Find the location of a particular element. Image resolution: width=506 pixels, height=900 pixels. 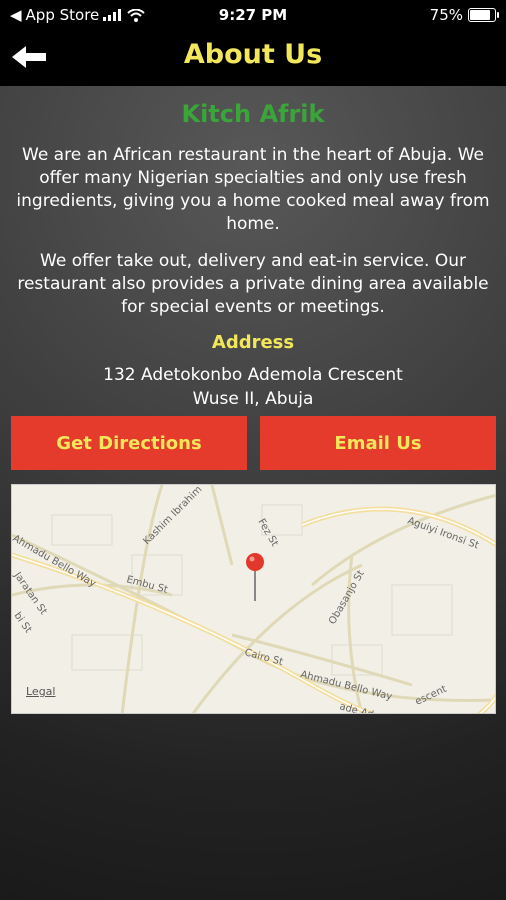

nav-bar: About Us is located at coordinates (253, 58).